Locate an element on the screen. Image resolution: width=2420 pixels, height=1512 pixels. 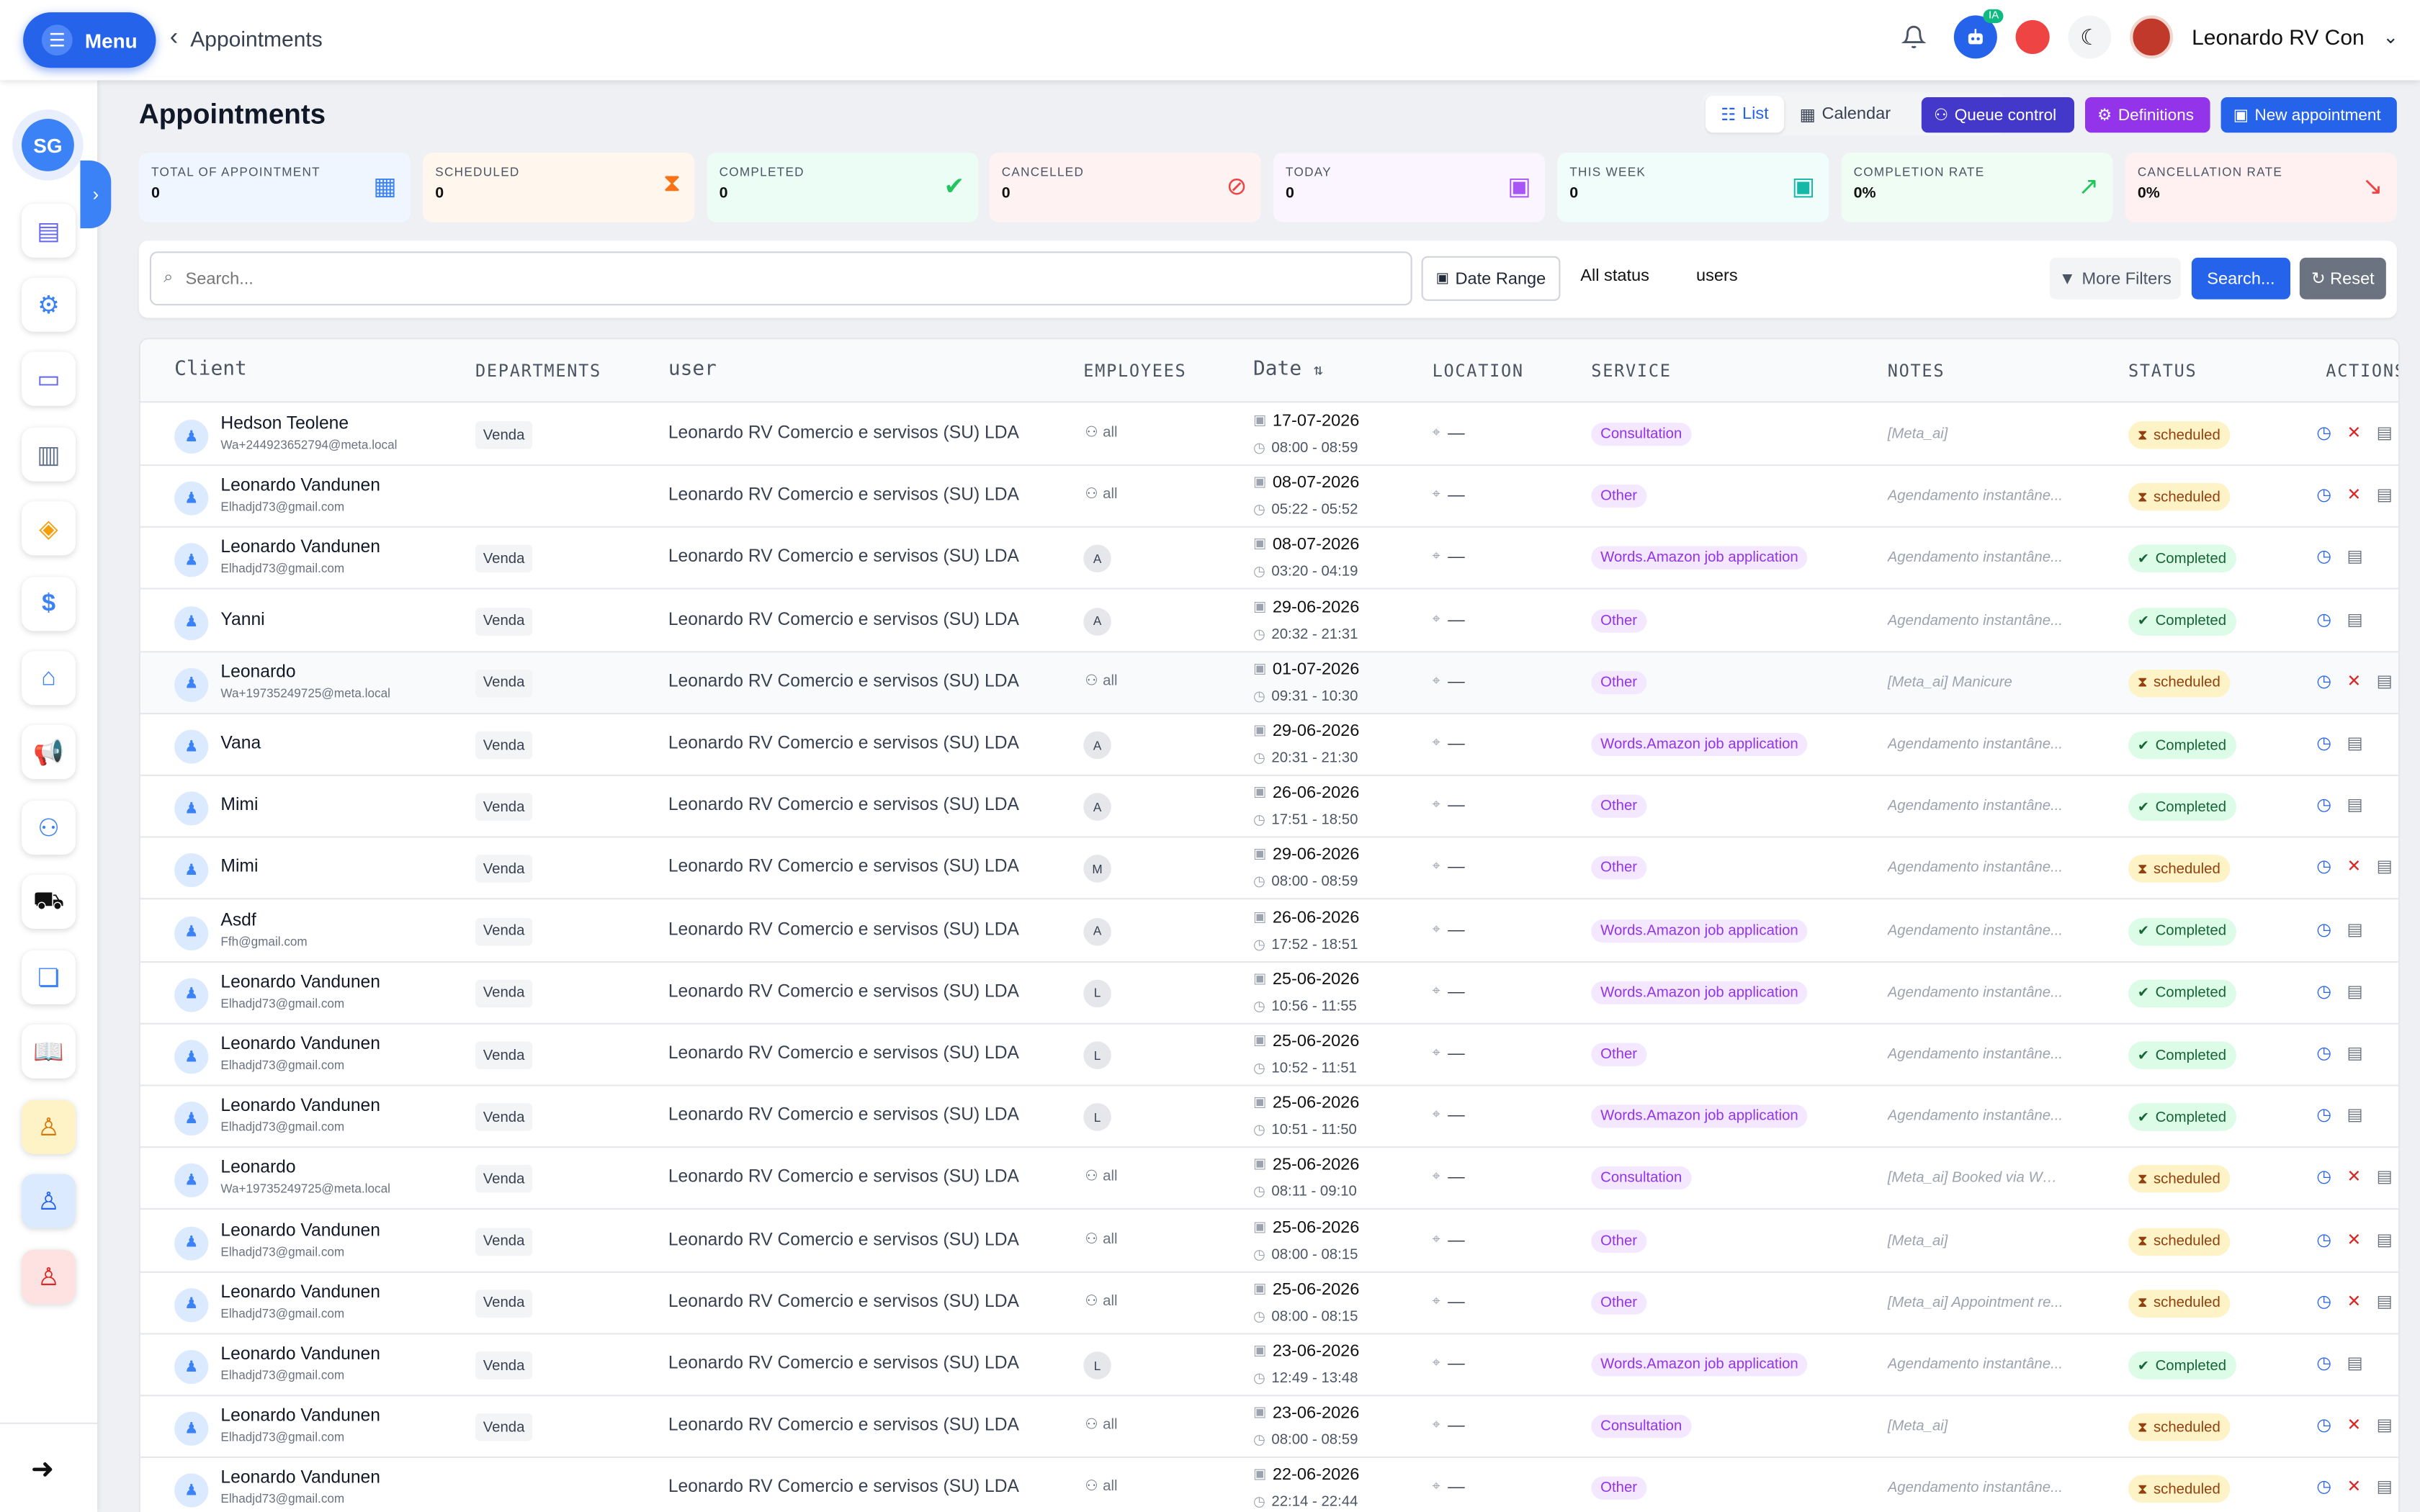
user-name: Leonardo RV Con is located at coordinates (2278, 36).